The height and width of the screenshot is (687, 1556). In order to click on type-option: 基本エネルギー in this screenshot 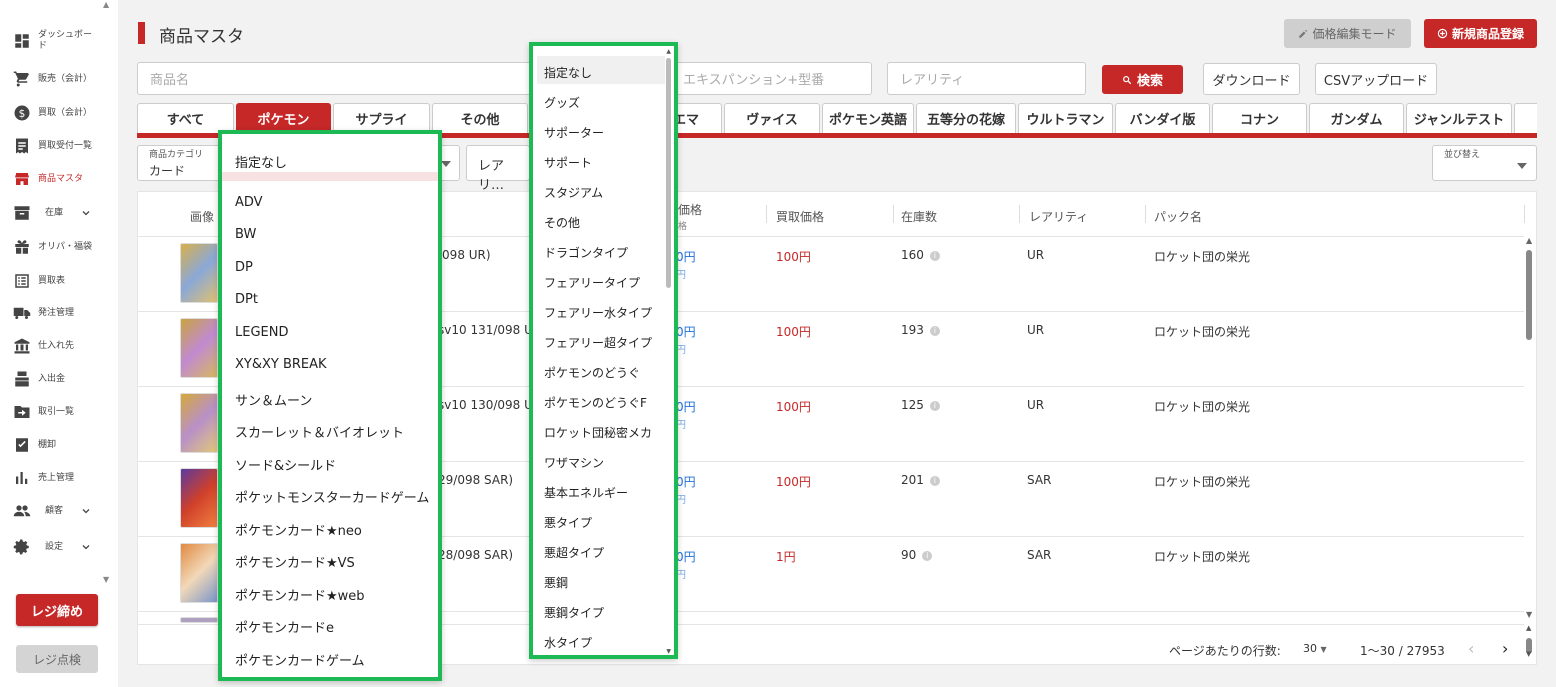, I will do `click(586, 492)`.